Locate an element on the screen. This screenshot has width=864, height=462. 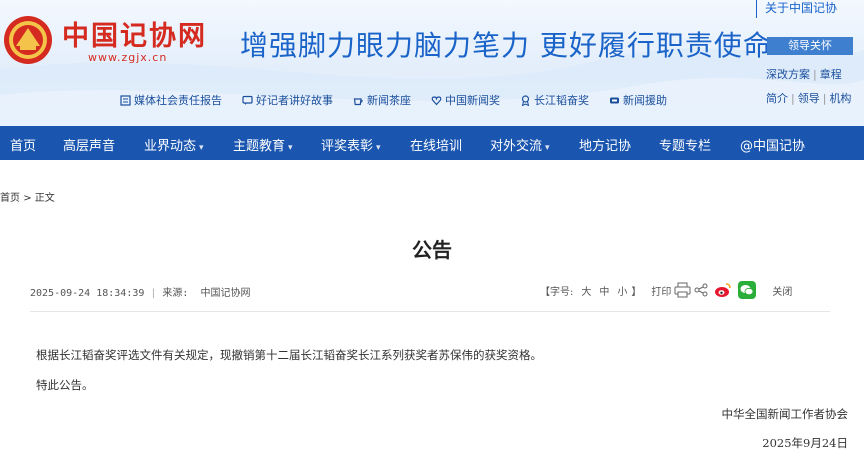
feature-link-china-news-award: 中国新闻奖 is located at coordinates (465, 100).